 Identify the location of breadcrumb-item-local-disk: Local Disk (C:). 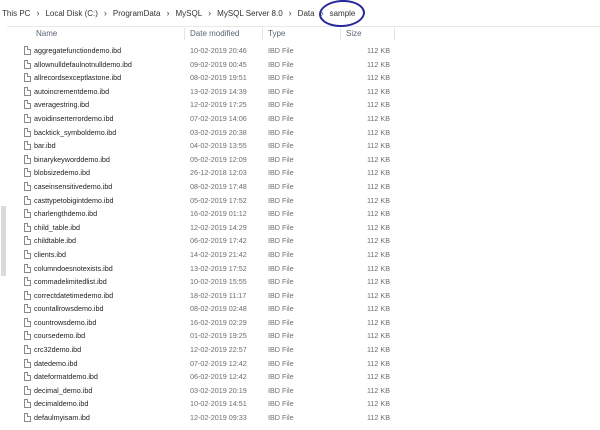
(71, 13).